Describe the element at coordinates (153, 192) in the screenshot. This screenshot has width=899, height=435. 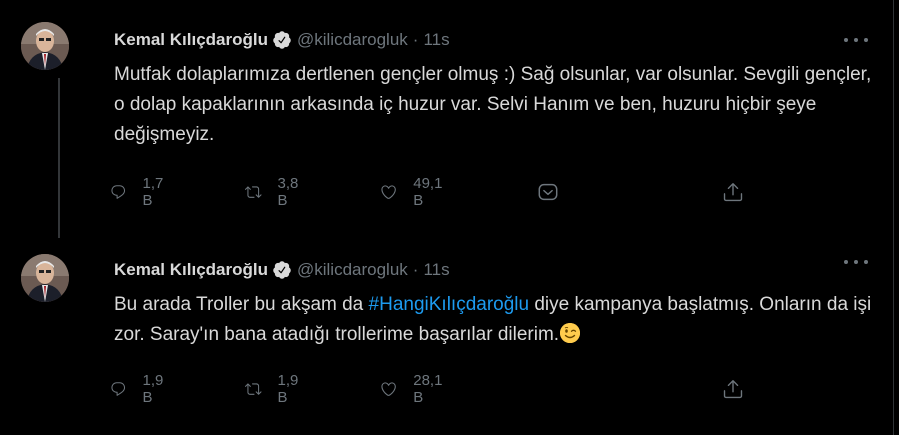
I see `reply-count: 1,7 B` at that location.